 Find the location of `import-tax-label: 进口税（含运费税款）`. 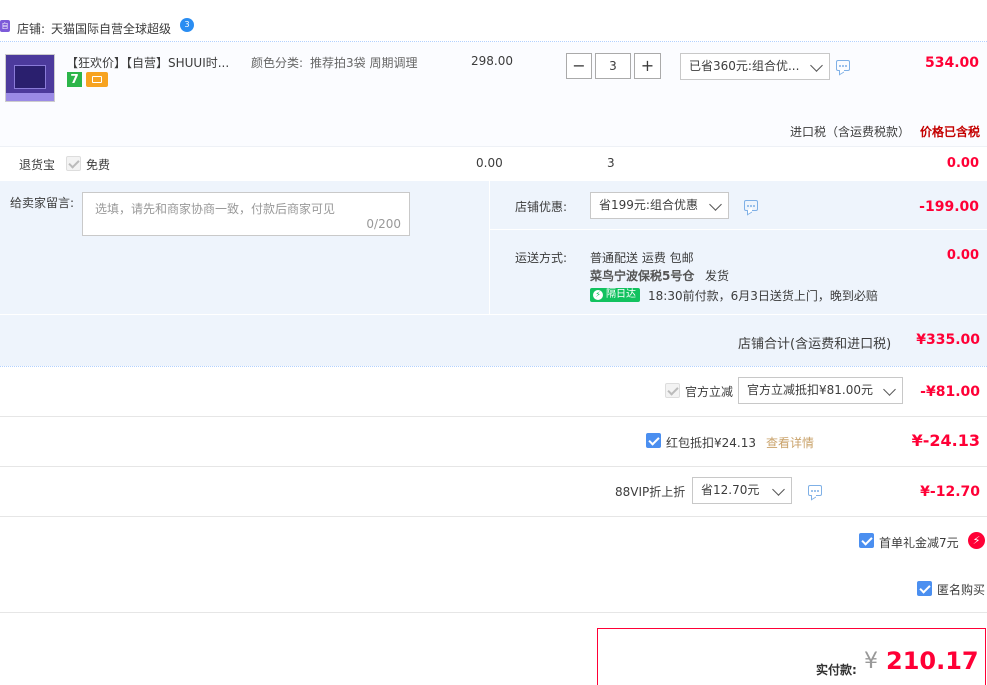

import-tax-label: 进口税（含运费税款） is located at coordinates (850, 132).